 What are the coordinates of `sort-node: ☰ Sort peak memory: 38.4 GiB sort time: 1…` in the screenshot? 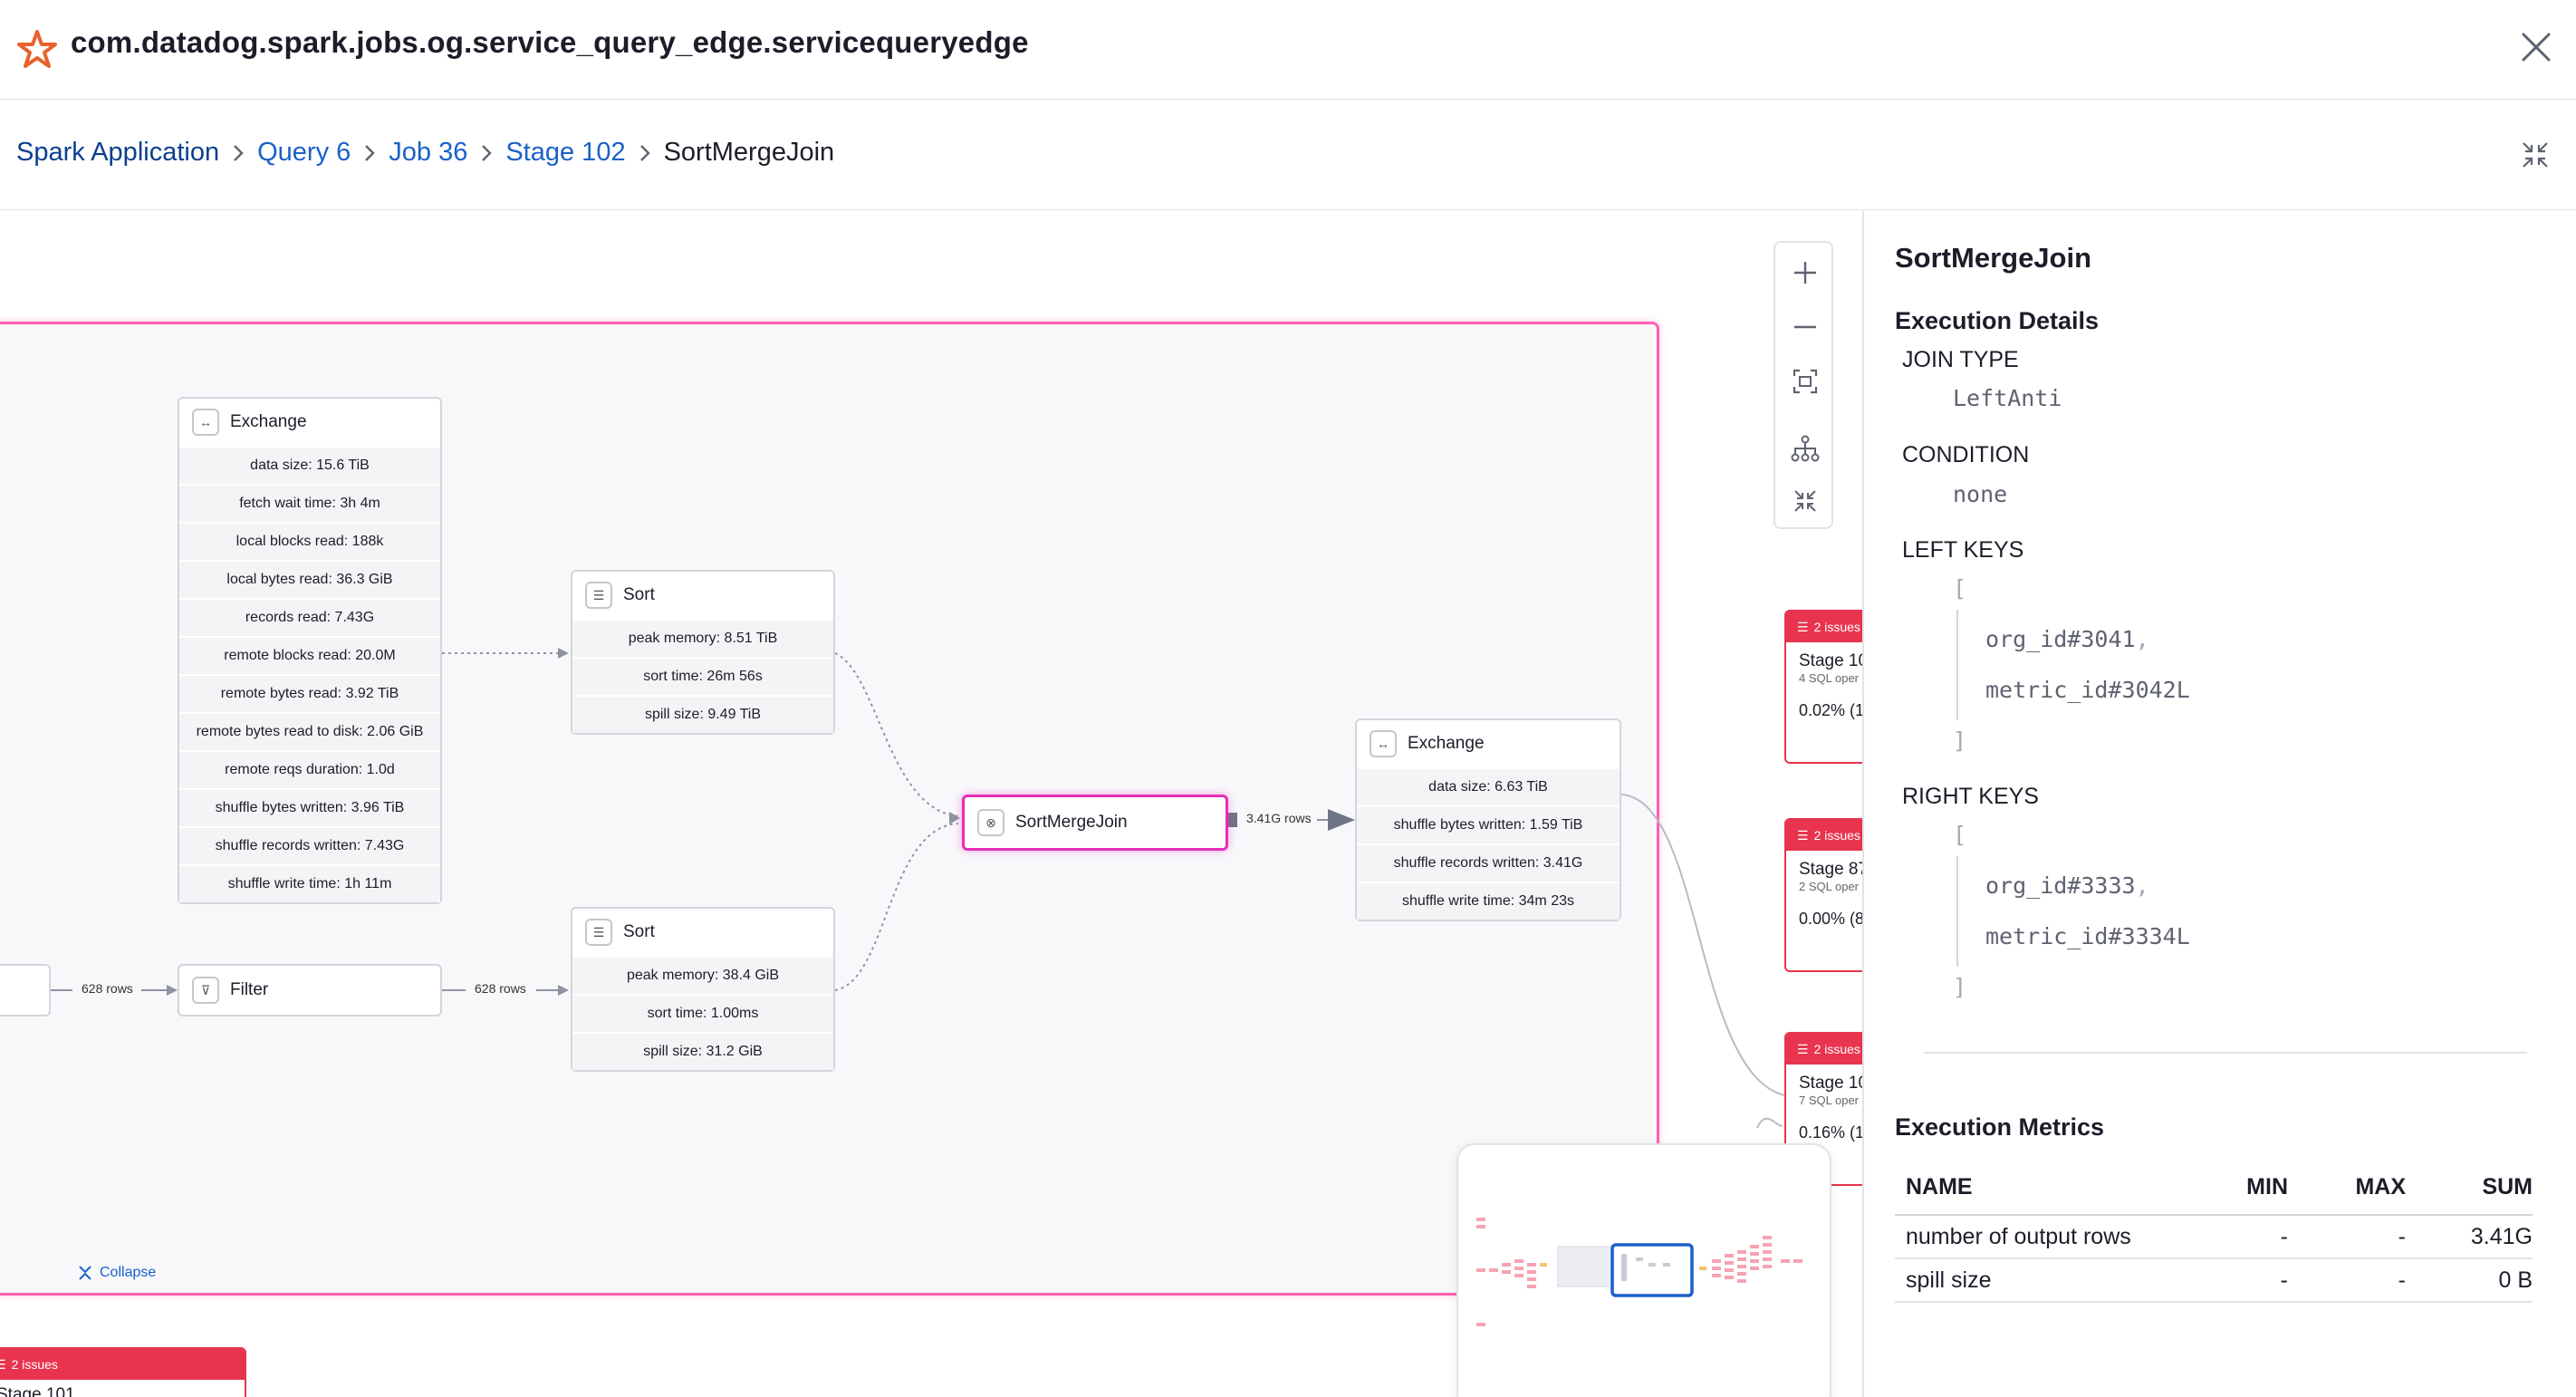 It's located at (703, 989).